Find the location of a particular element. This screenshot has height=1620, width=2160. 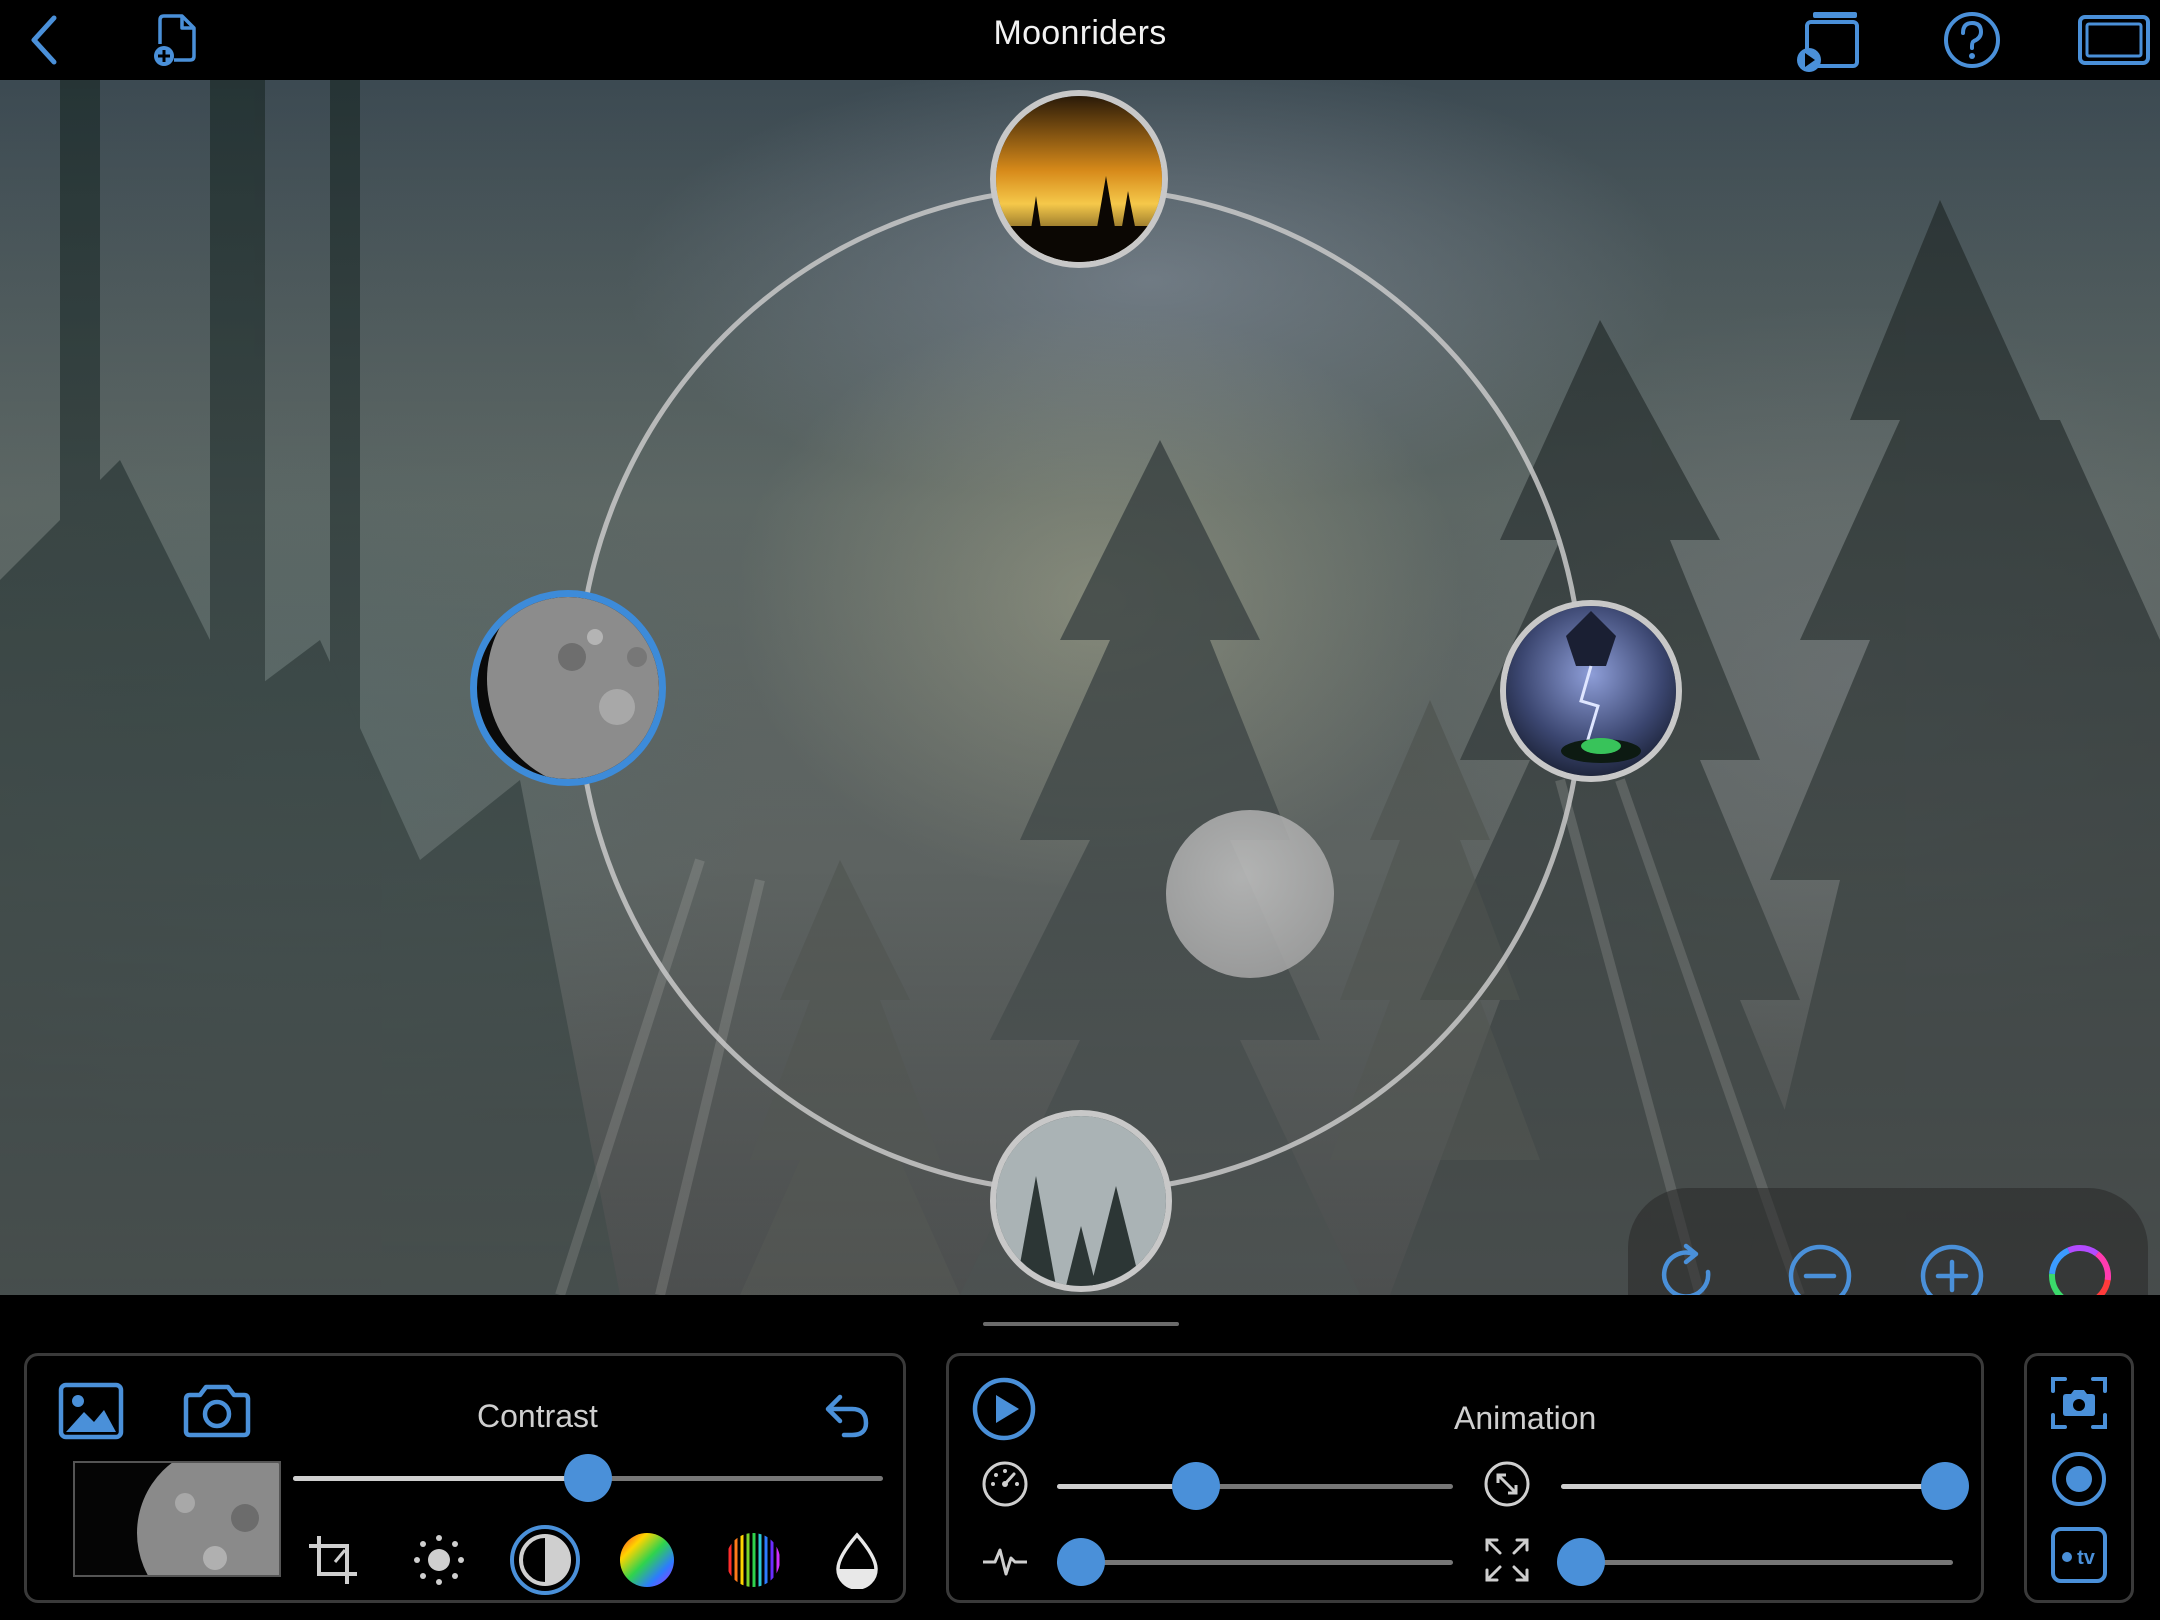

speed-icon is located at coordinates (1005, 1484).